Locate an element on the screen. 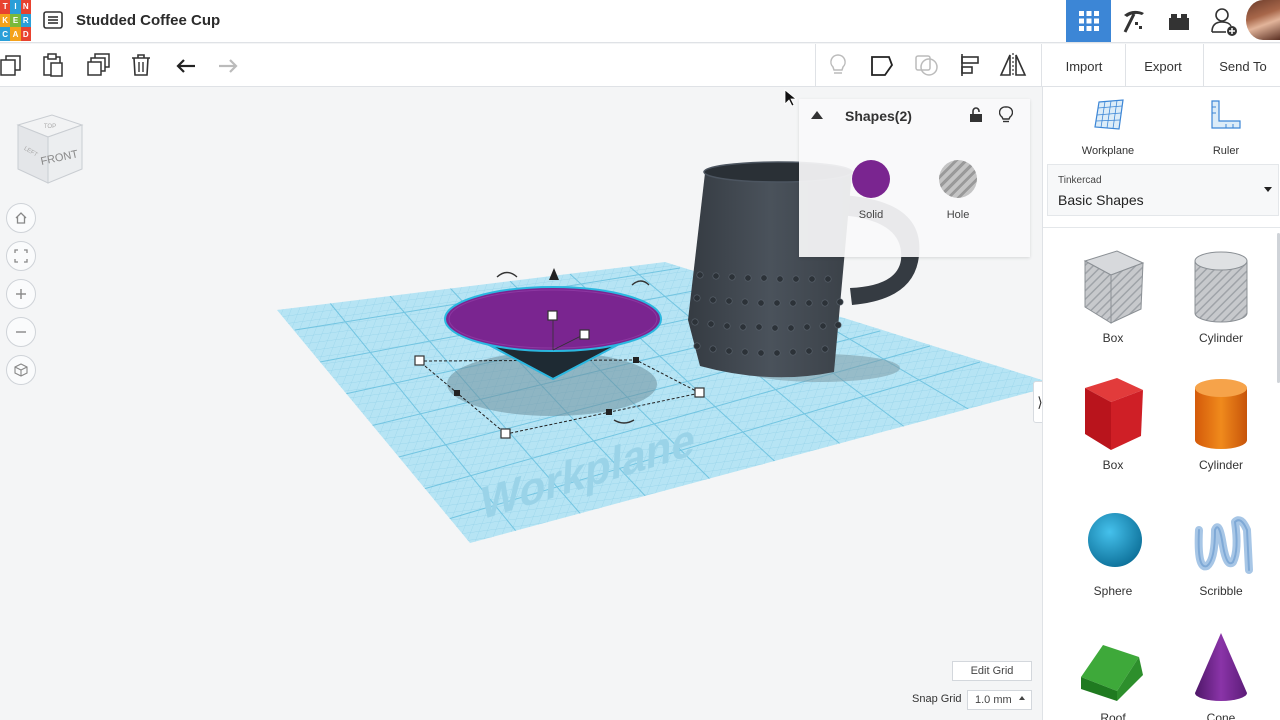  add-user-icon is located at coordinates (1223, 22).